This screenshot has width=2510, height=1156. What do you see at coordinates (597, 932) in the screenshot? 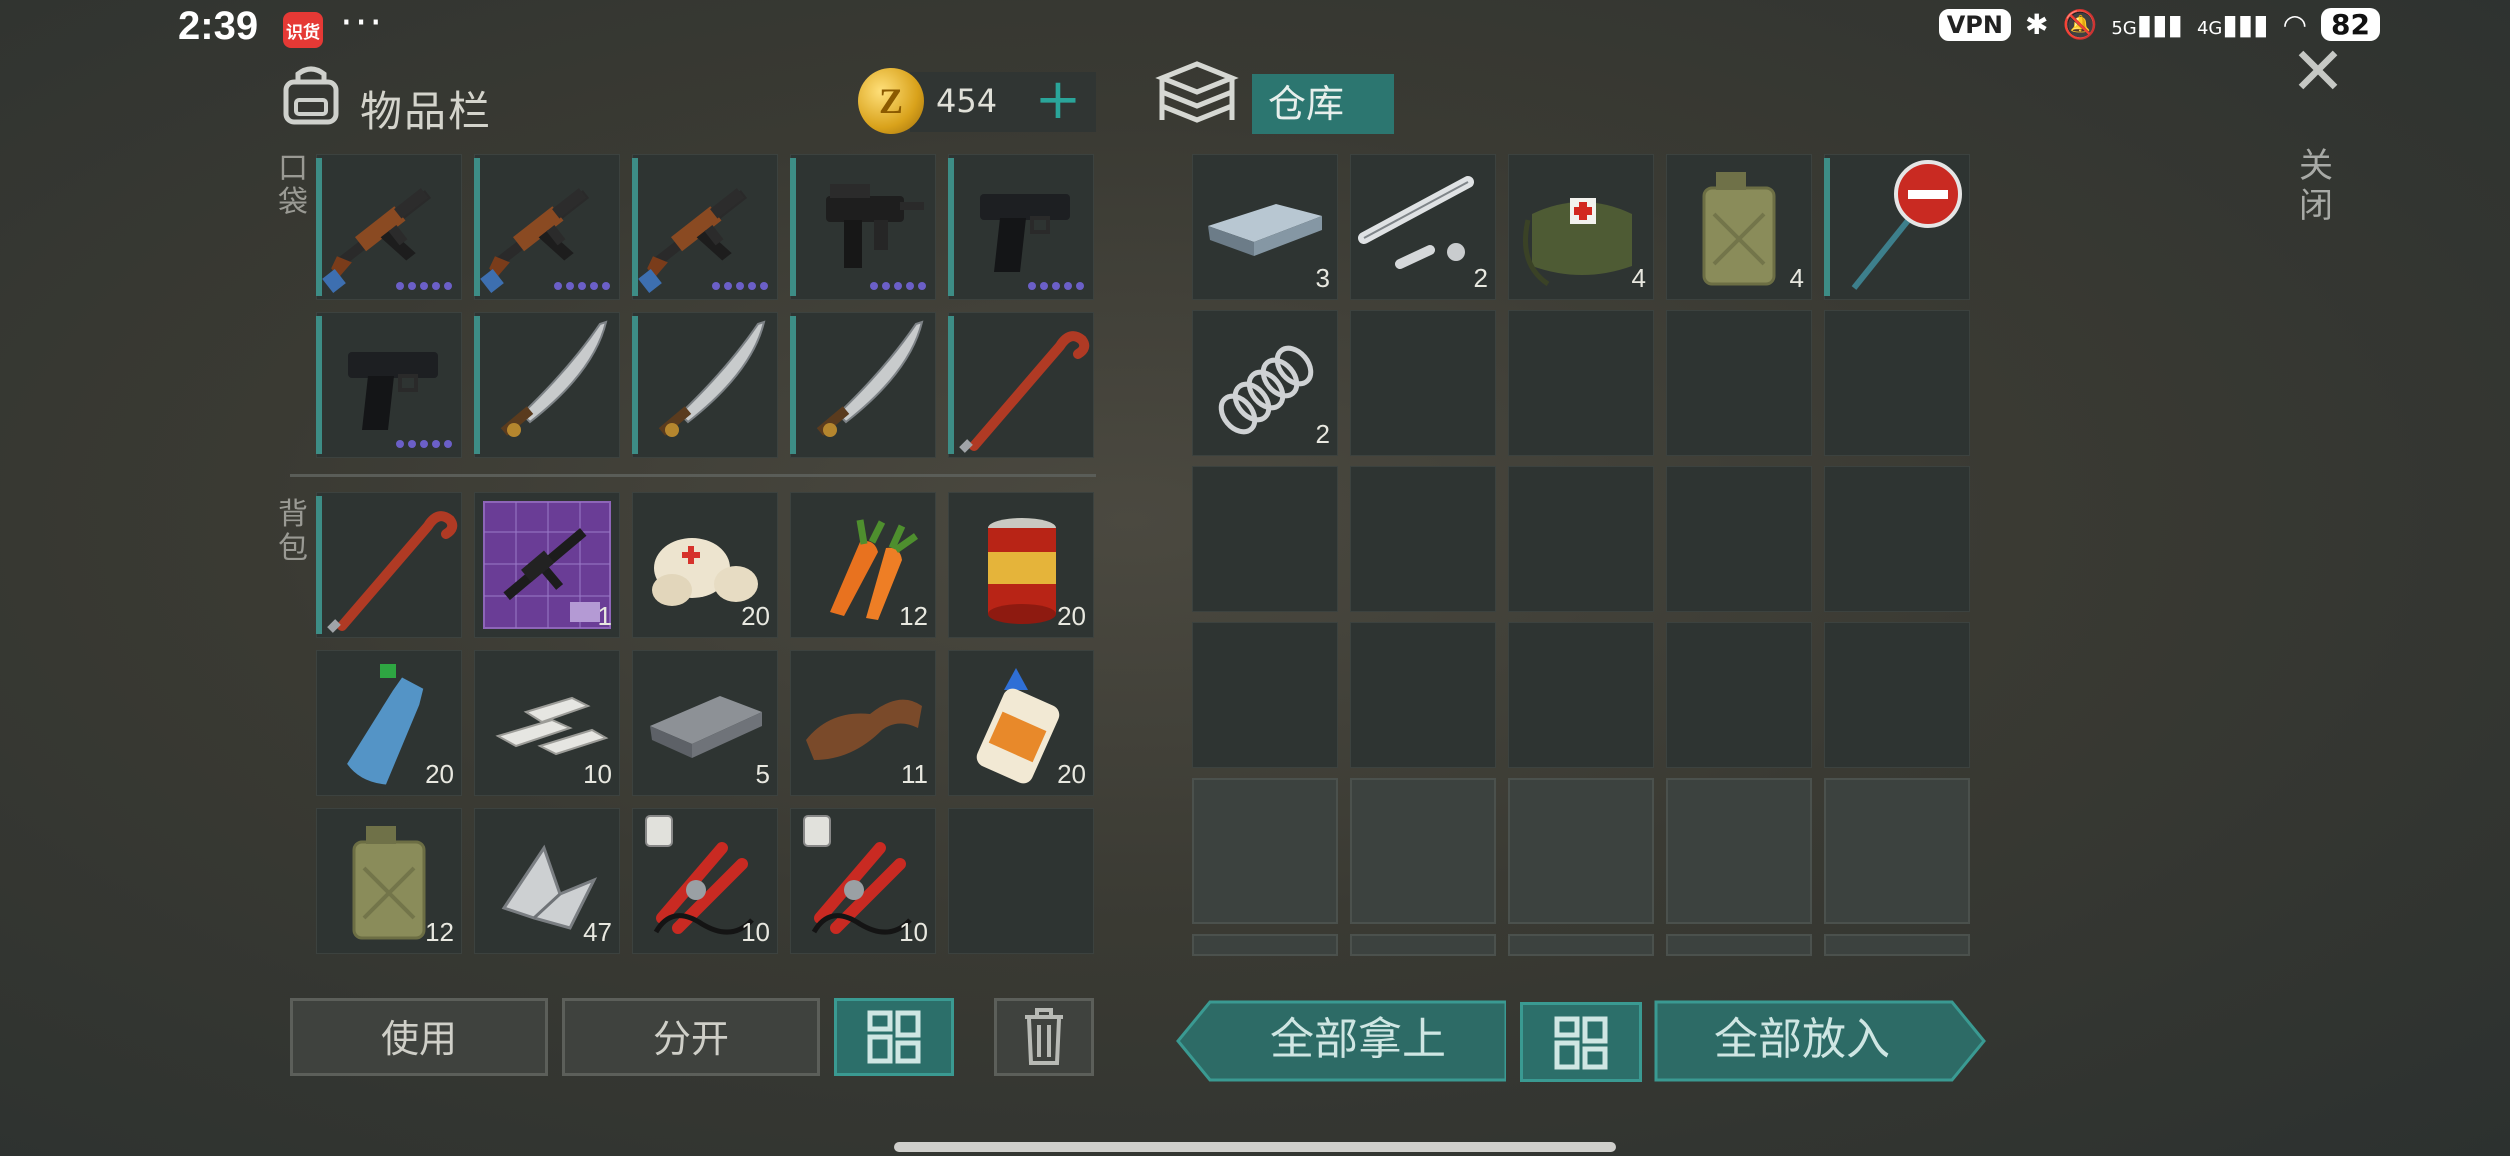
I see `item-count: 47` at bounding box center [597, 932].